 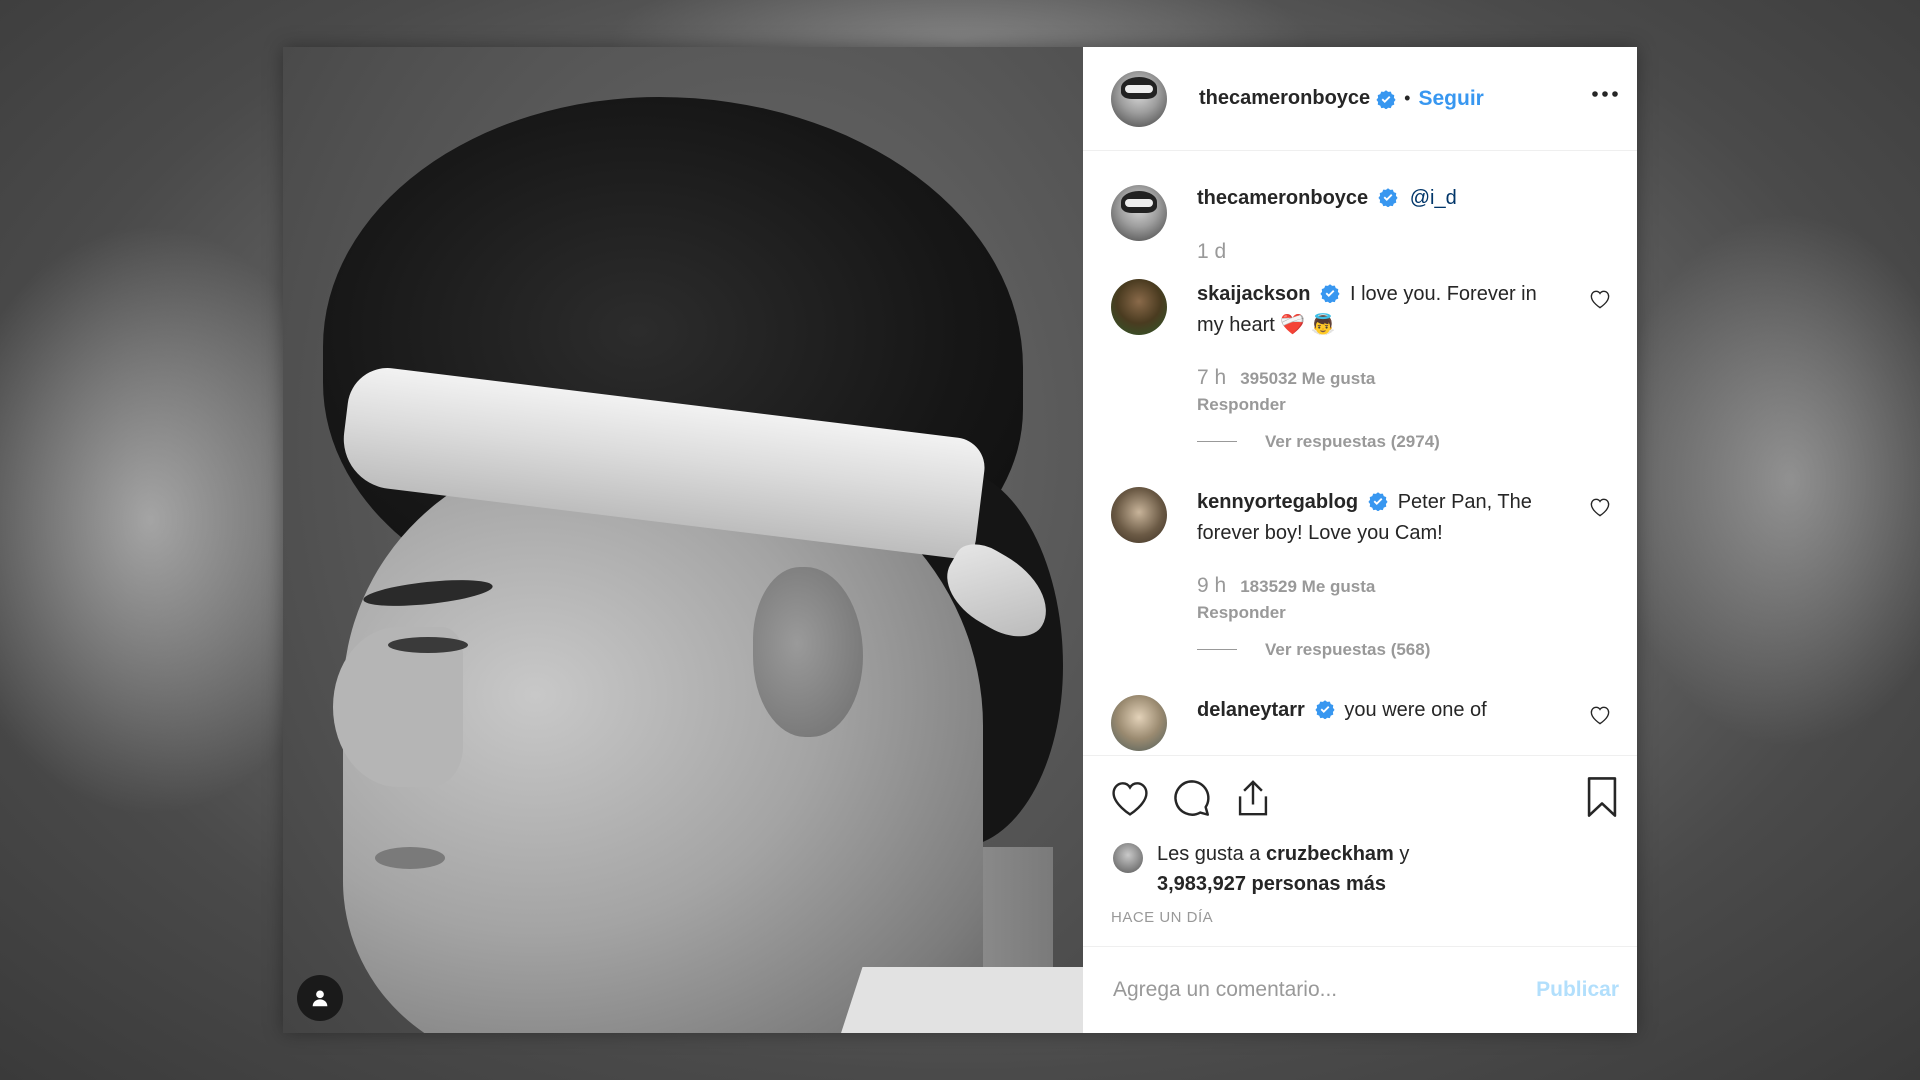 I want to click on comment-username: delaneytarr, so click(x=1251, y=710).